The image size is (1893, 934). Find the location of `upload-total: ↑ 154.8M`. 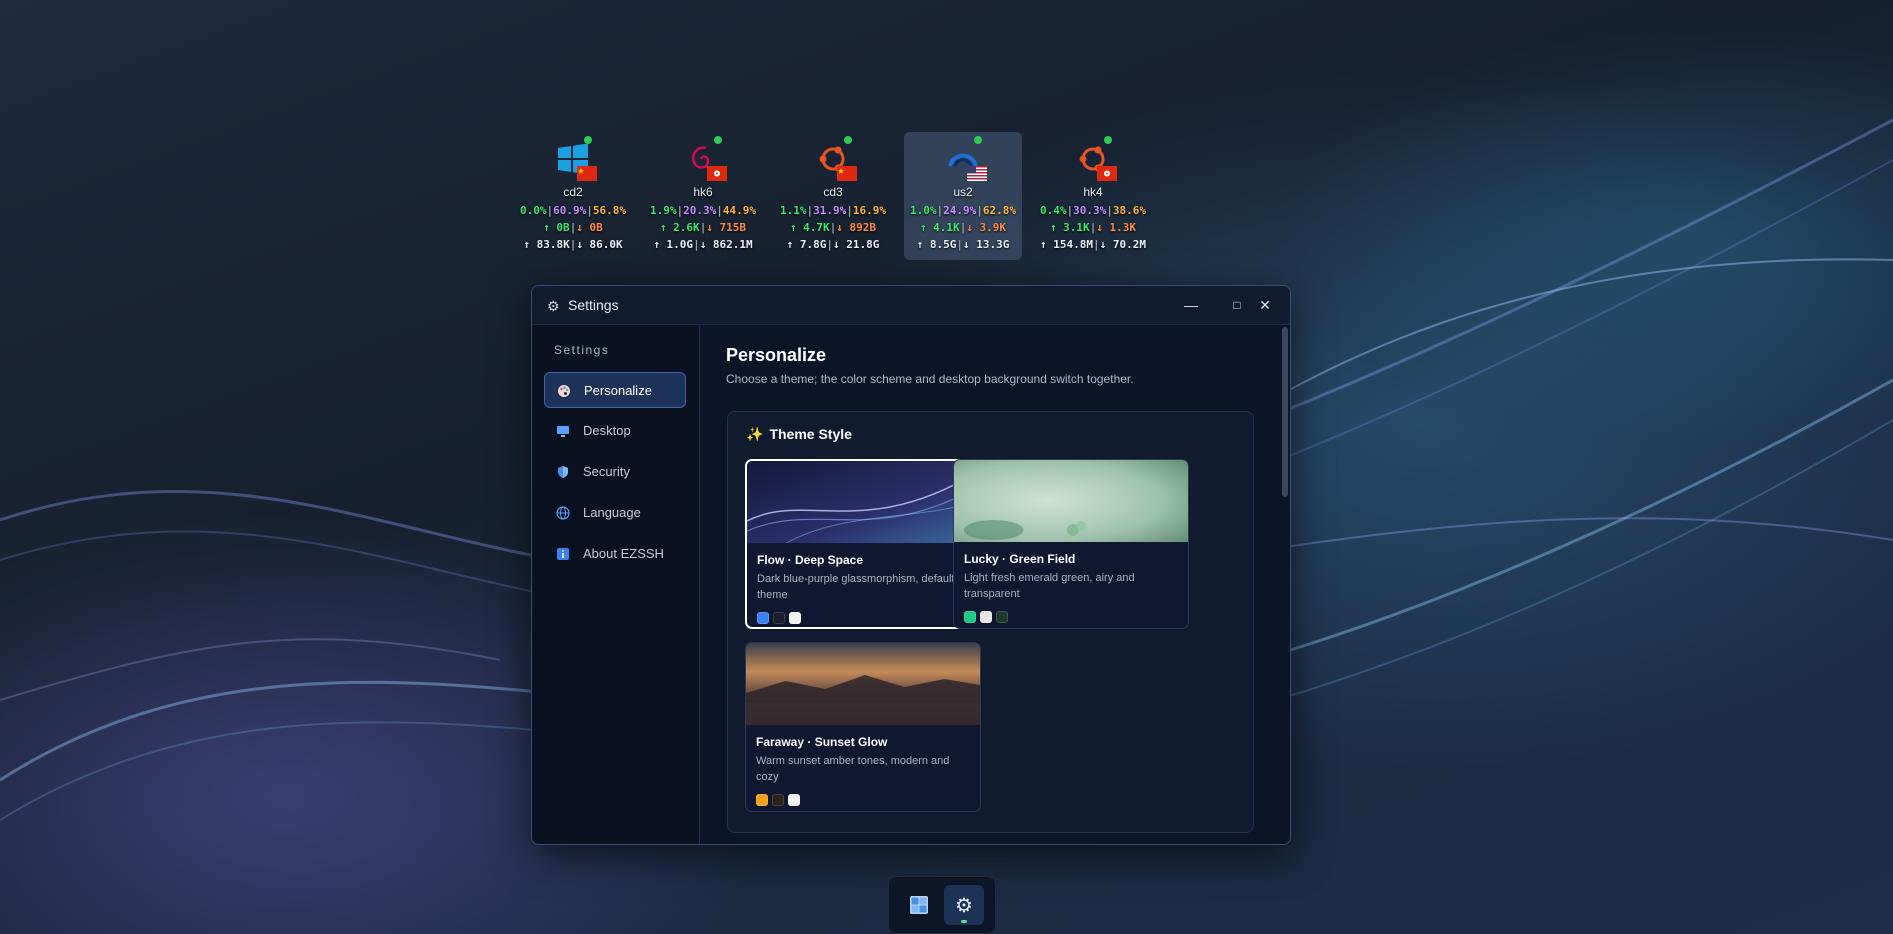

upload-total: ↑ 154.8M is located at coordinates (1066, 244).